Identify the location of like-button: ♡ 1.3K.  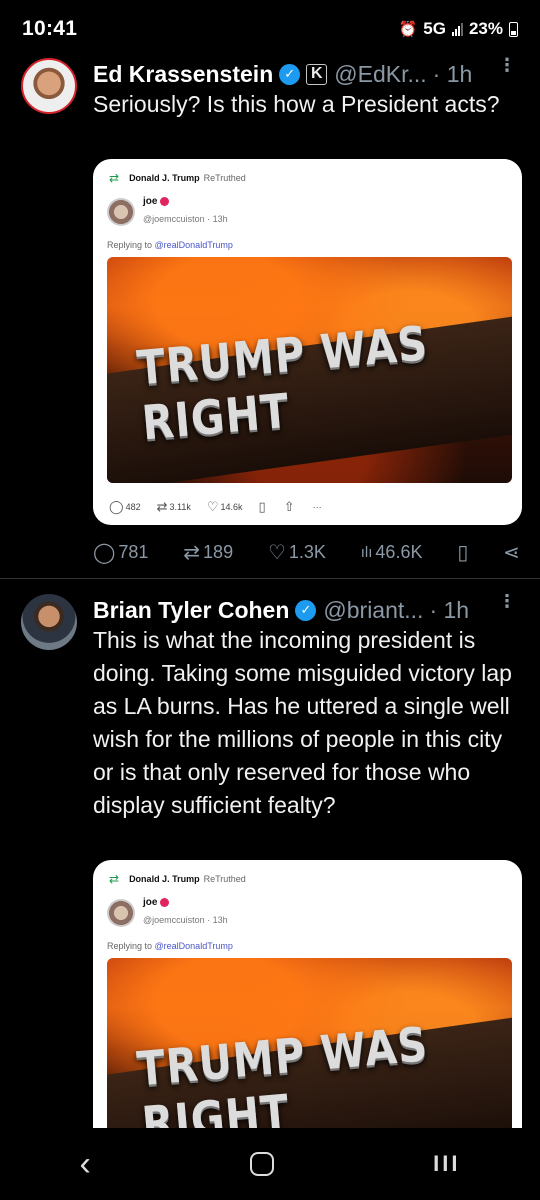
(297, 552).